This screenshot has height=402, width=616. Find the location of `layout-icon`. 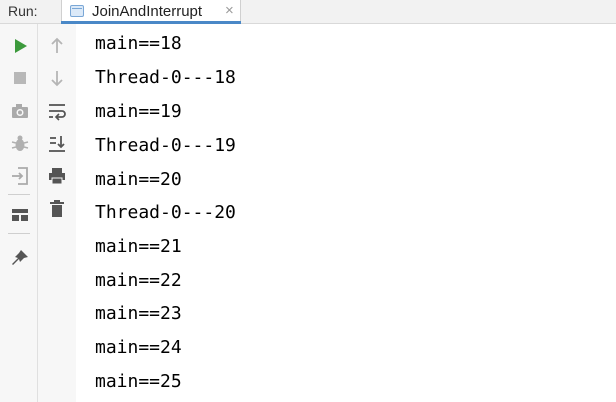

layout-icon is located at coordinates (20, 215).